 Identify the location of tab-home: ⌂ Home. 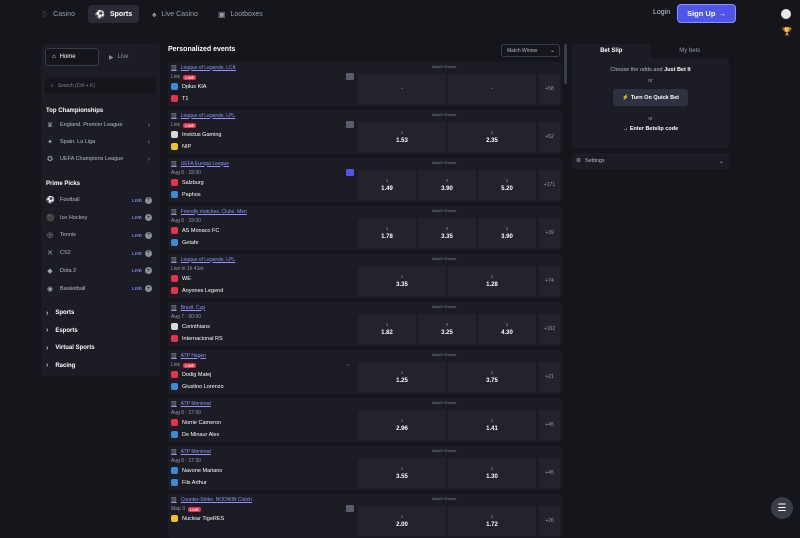
(72, 57).